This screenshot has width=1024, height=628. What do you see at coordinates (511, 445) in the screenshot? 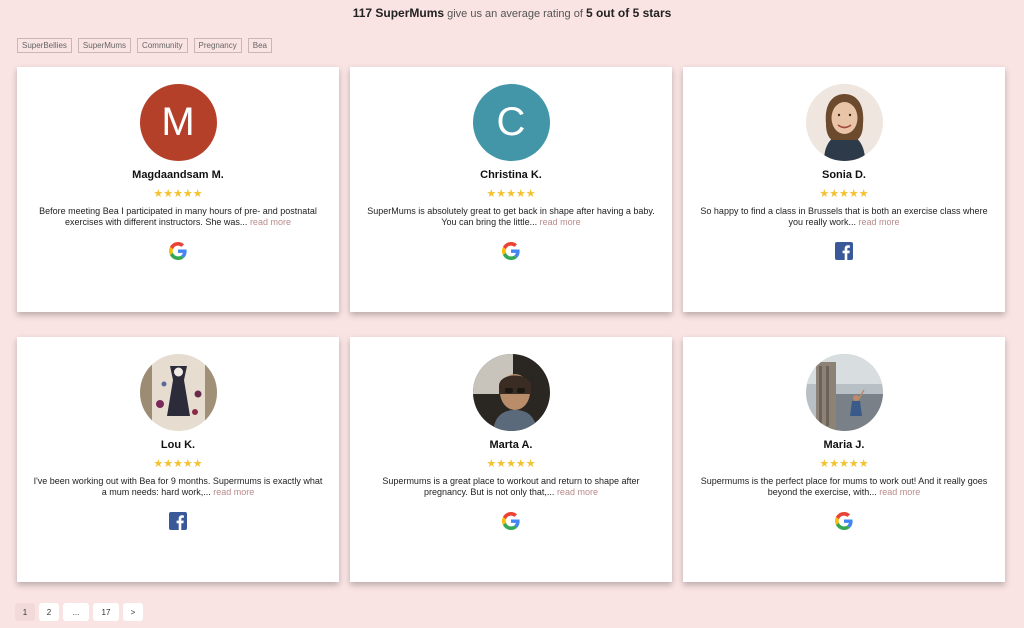
I see `reviewer-name: Marta A.` at bounding box center [511, 445].